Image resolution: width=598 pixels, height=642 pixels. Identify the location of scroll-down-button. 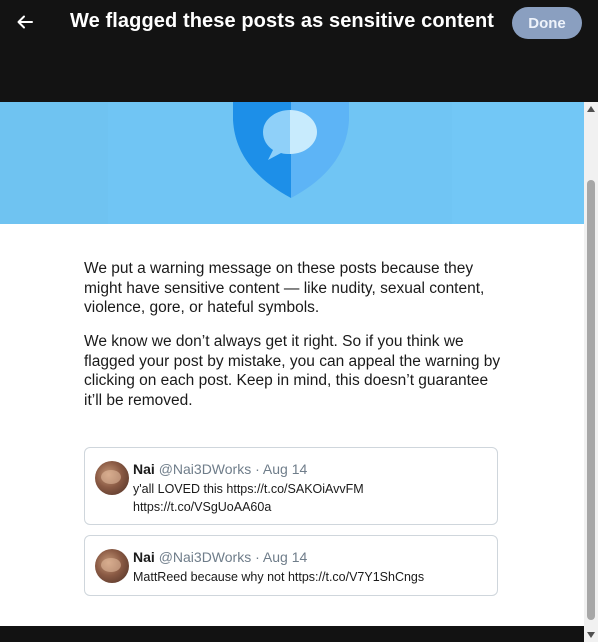
(591, 635).